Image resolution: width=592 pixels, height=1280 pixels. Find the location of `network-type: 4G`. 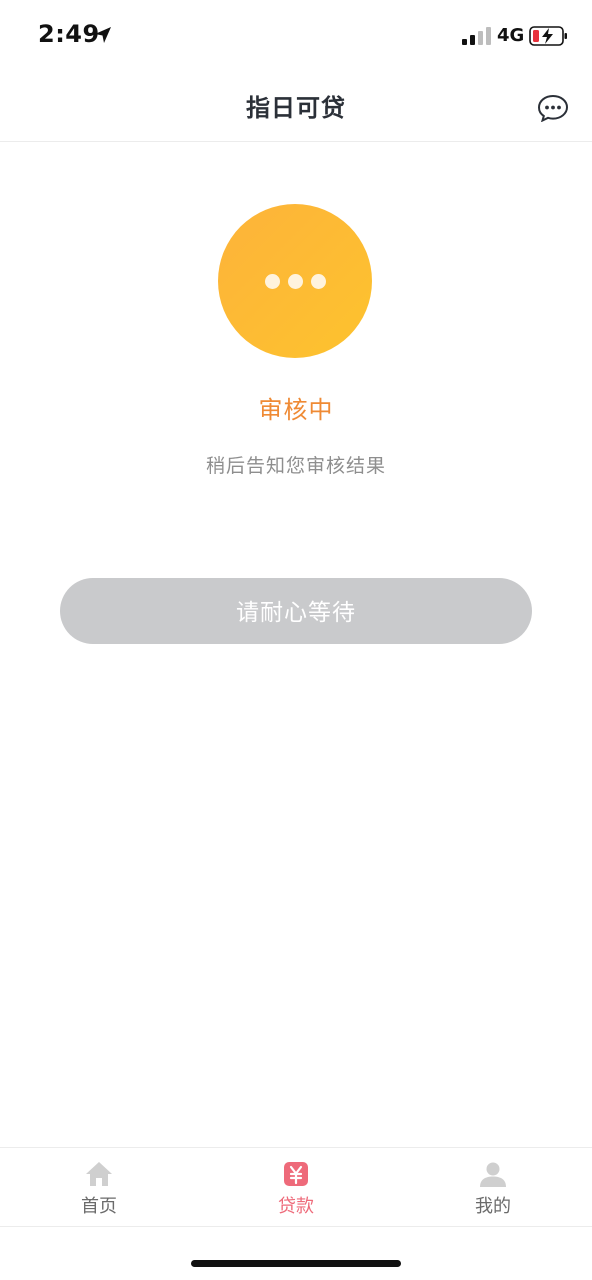

network-type: 4G is located at coordinates (511, 35).